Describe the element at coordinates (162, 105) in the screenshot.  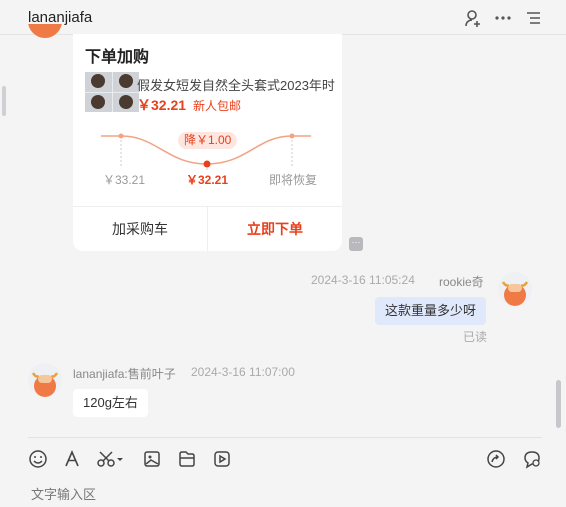
I see `product-price: ￥32.21` at that location.